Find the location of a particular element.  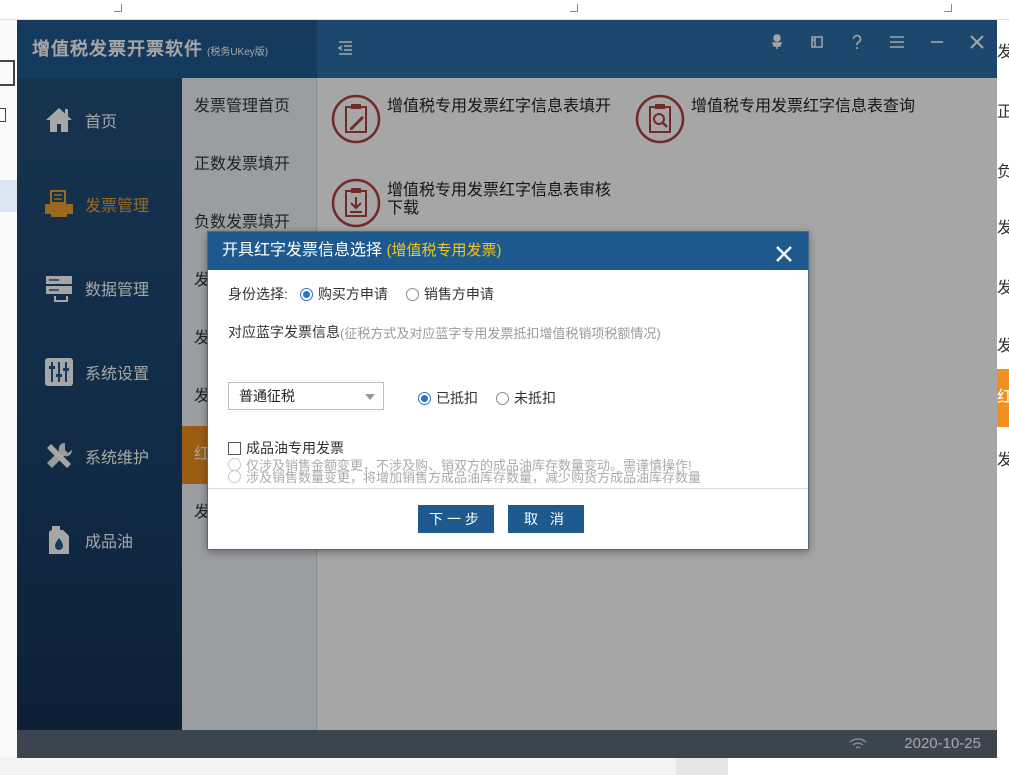

background-window-left is located at coordinates (8, 390).